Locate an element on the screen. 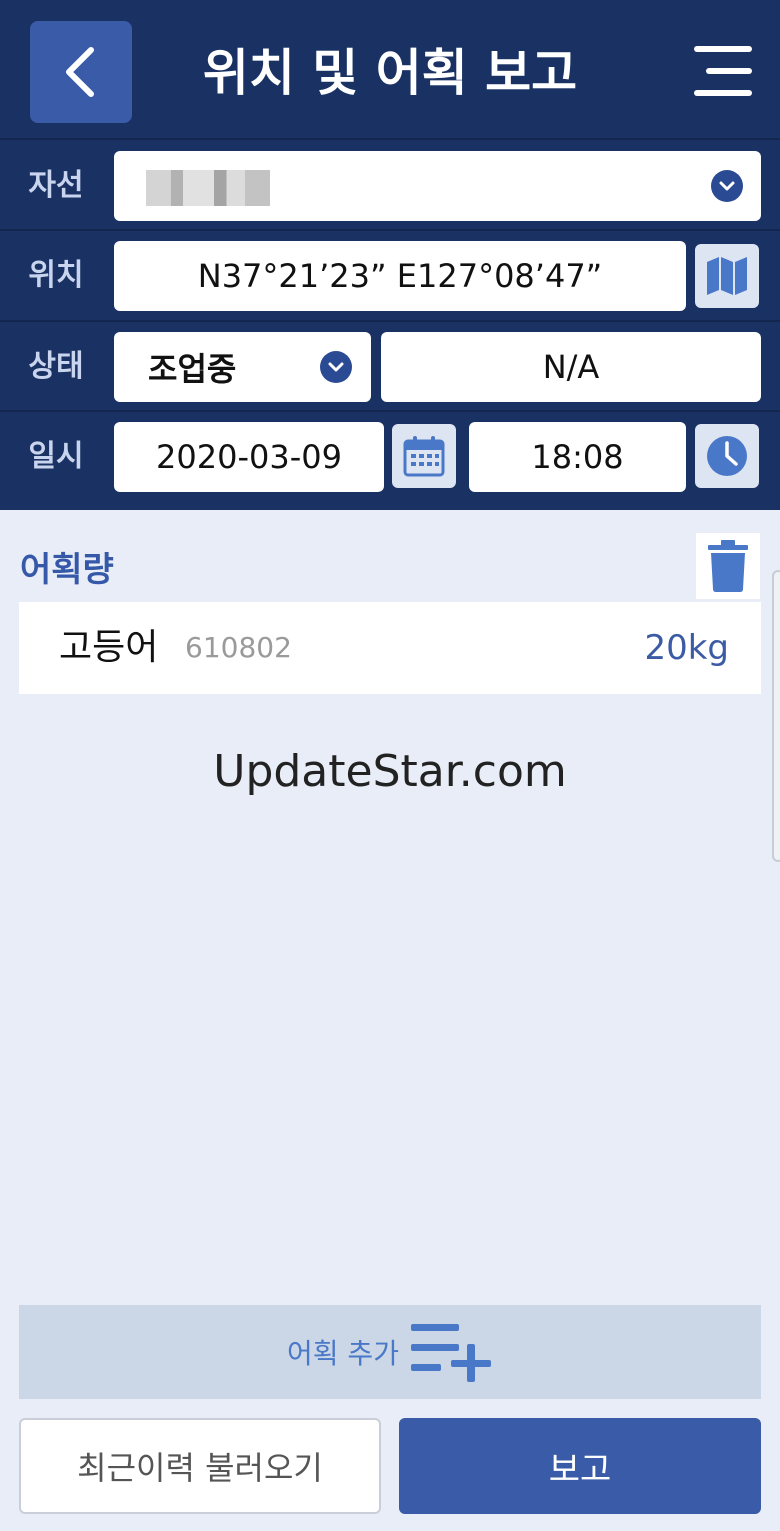 Image resolution: width=780 pixels, height=1531 pixels. trash-icon is located at coordinates (728, 566).